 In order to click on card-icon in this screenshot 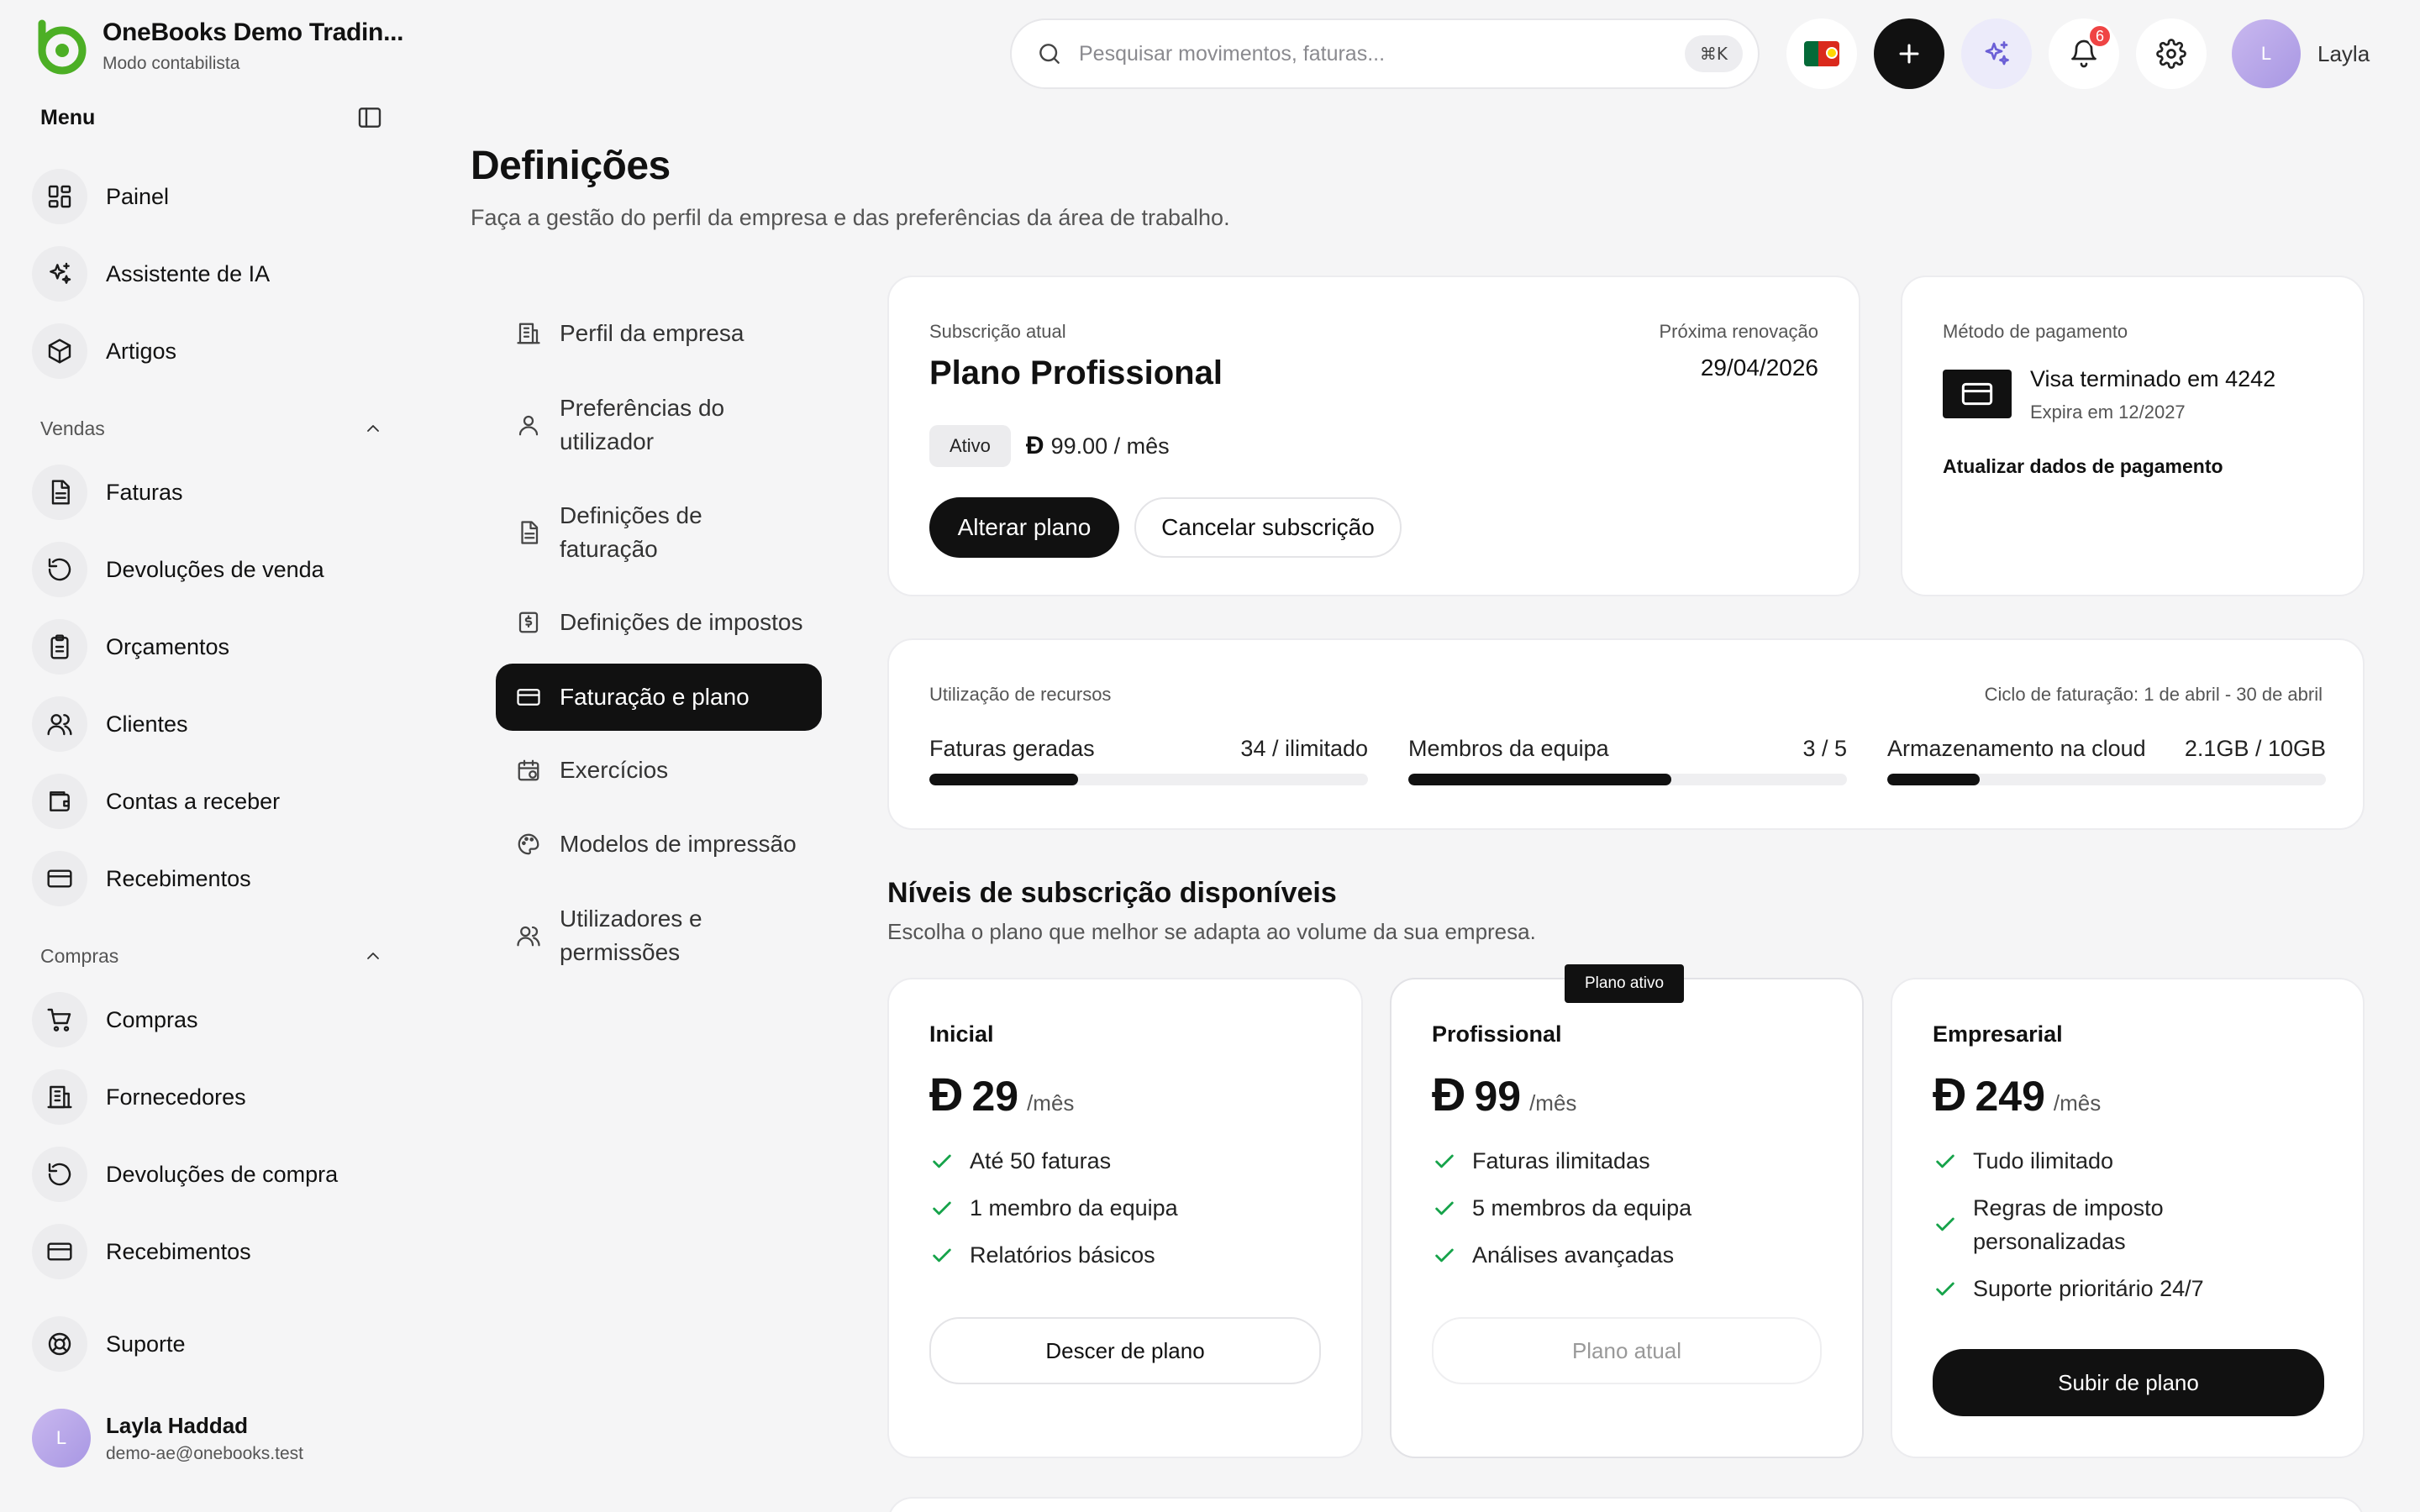, I will do `click(1978, 394)`.